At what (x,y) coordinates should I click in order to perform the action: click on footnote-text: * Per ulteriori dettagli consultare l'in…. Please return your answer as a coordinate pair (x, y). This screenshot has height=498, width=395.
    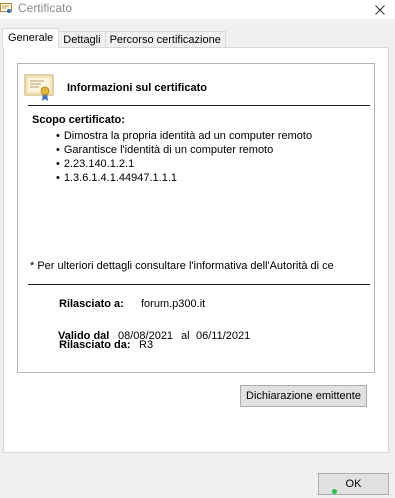
    Looking at the image, I should click on (182, 266).